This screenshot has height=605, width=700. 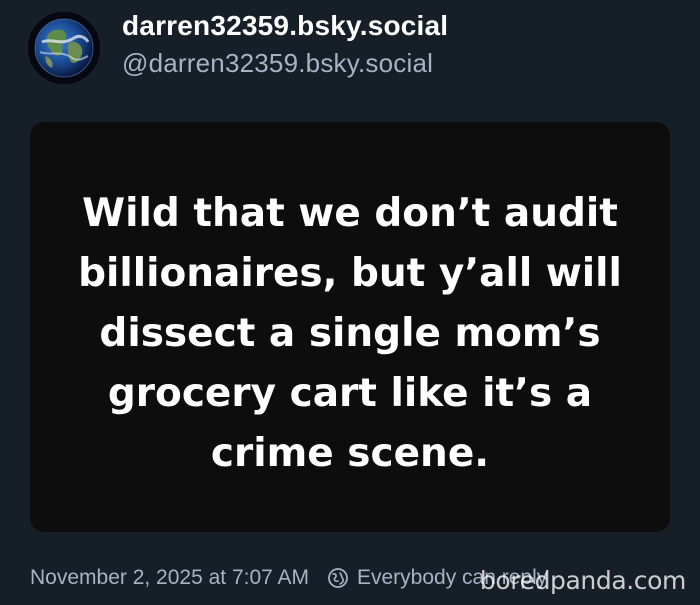 I want to click on post-image-line: dissect a single mom’s, so click(x=350, y=333).